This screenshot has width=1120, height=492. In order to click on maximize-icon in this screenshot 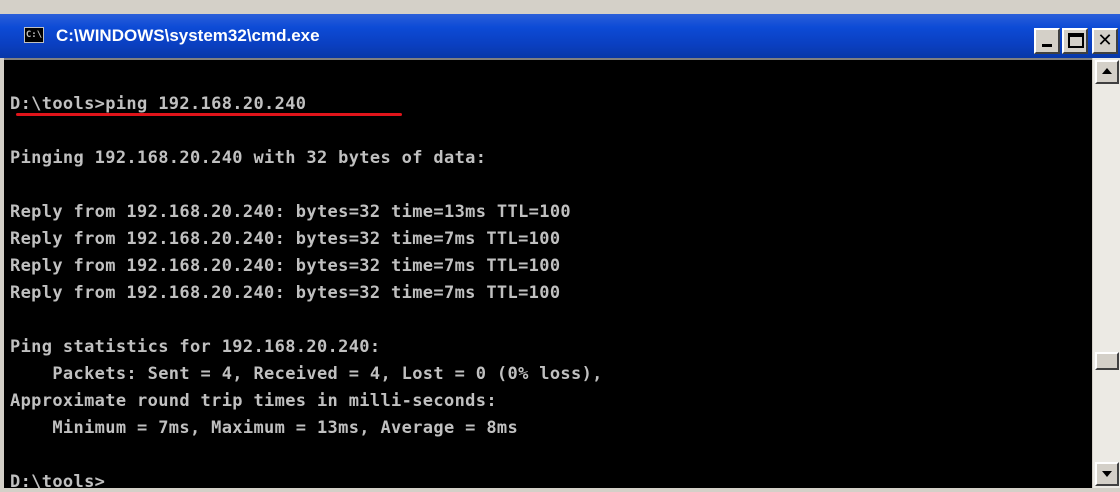, I will do `click(1076, 40)`.